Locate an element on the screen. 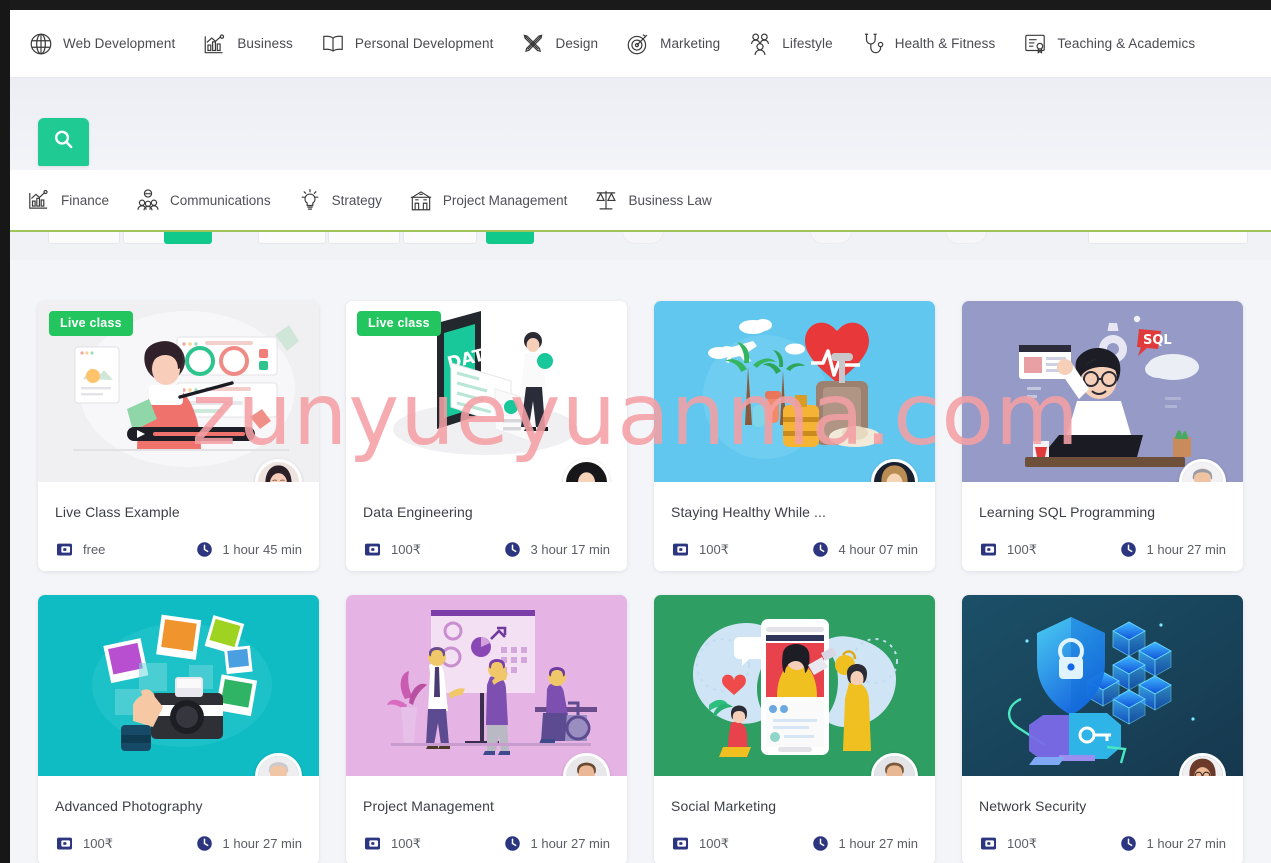 This screenshot has width=1271, height=863. course-price: free is located at coordinates (80, 549).